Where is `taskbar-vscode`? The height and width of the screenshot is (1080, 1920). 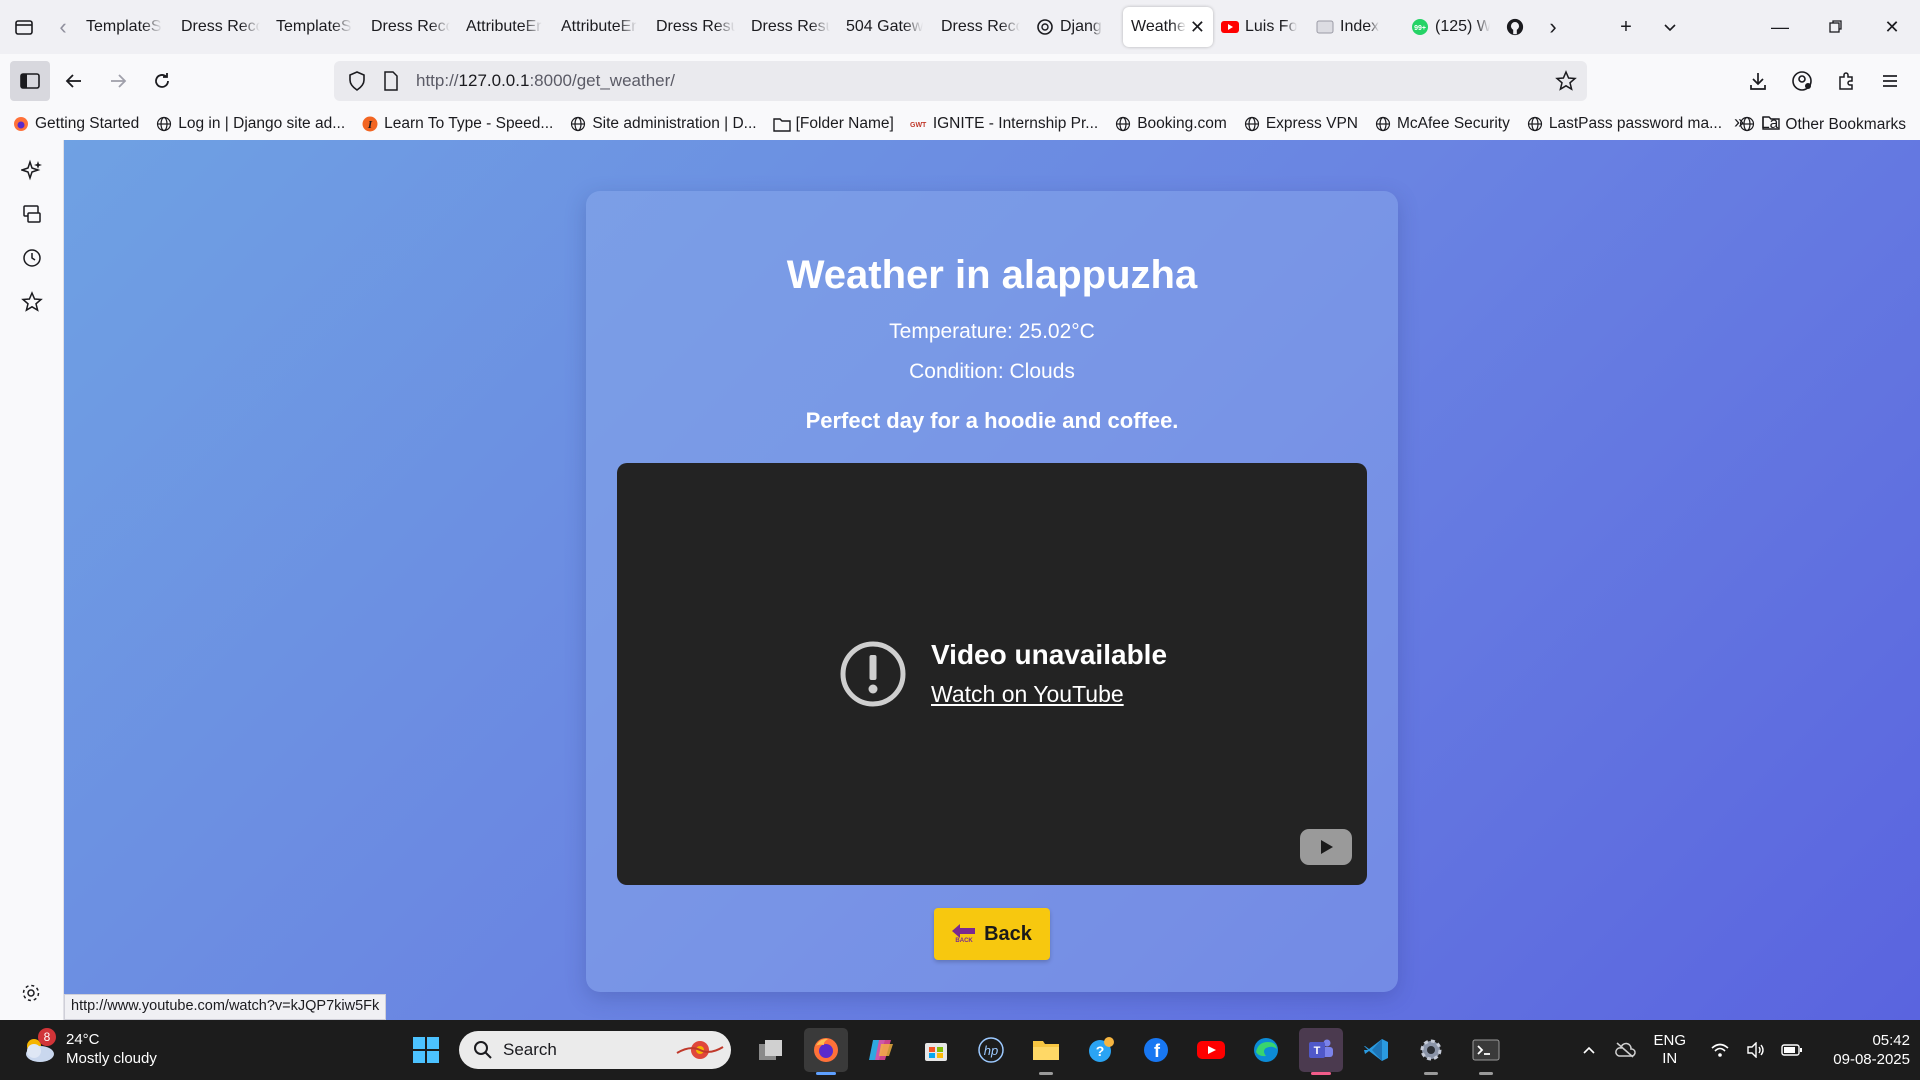
taskbar-vscode is located at coordinates (1376, 1050).